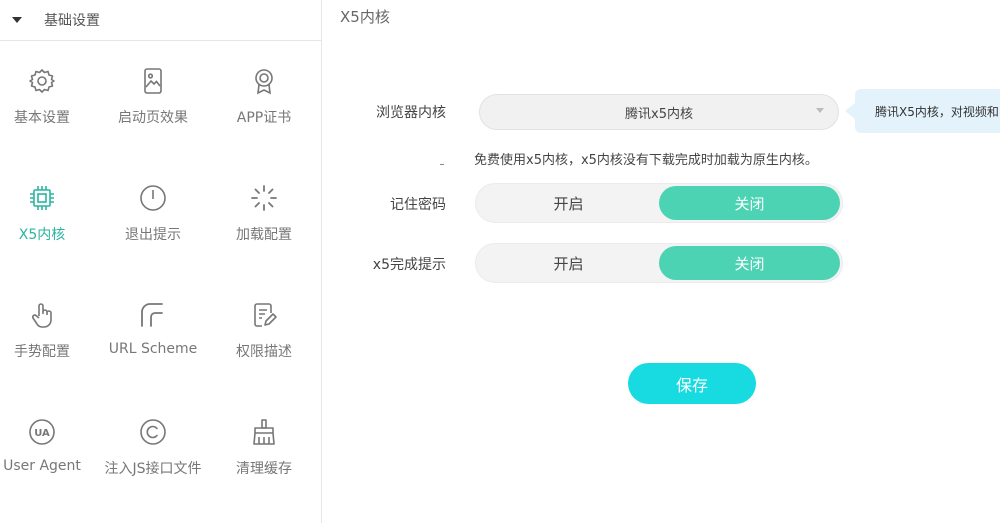 The height and width of the screenshot is (523, 1000). I want to click on sidebar-item-clear-cache: 清理缓存, so click(264, 443).